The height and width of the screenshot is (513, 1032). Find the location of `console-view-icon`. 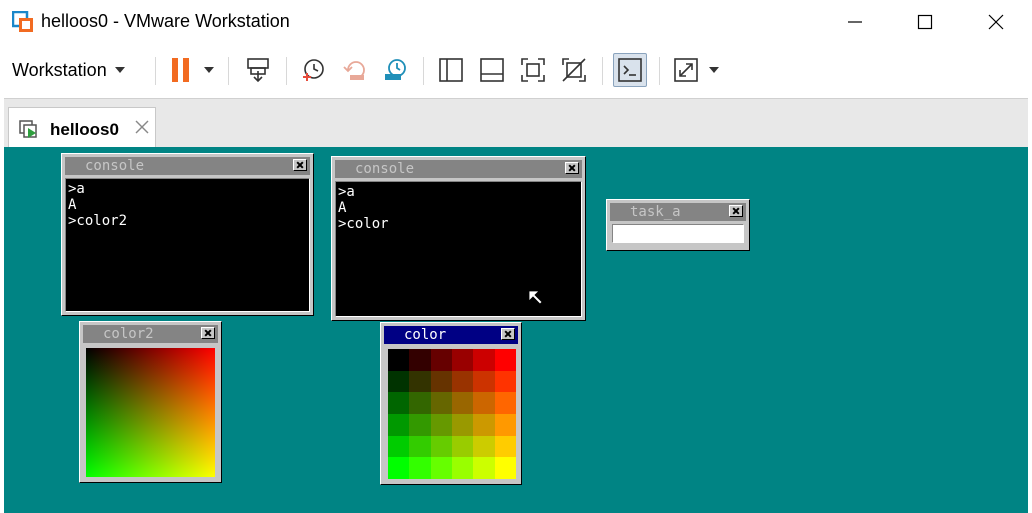

console-view-icon is located at coordinates (630, 70).